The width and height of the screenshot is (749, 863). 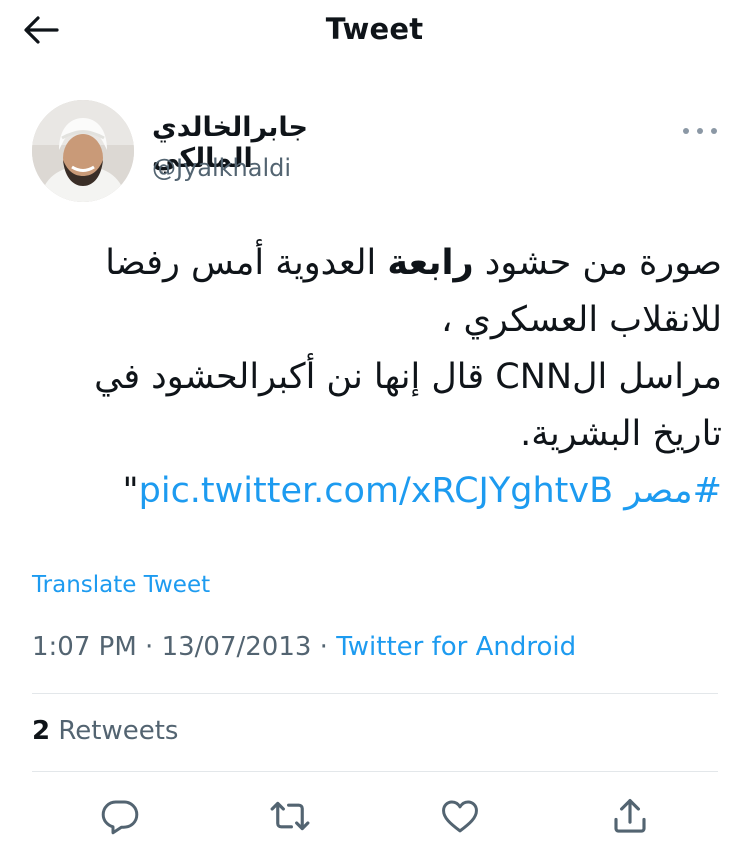 I want to click on like-button, so click(x=460, y=816).